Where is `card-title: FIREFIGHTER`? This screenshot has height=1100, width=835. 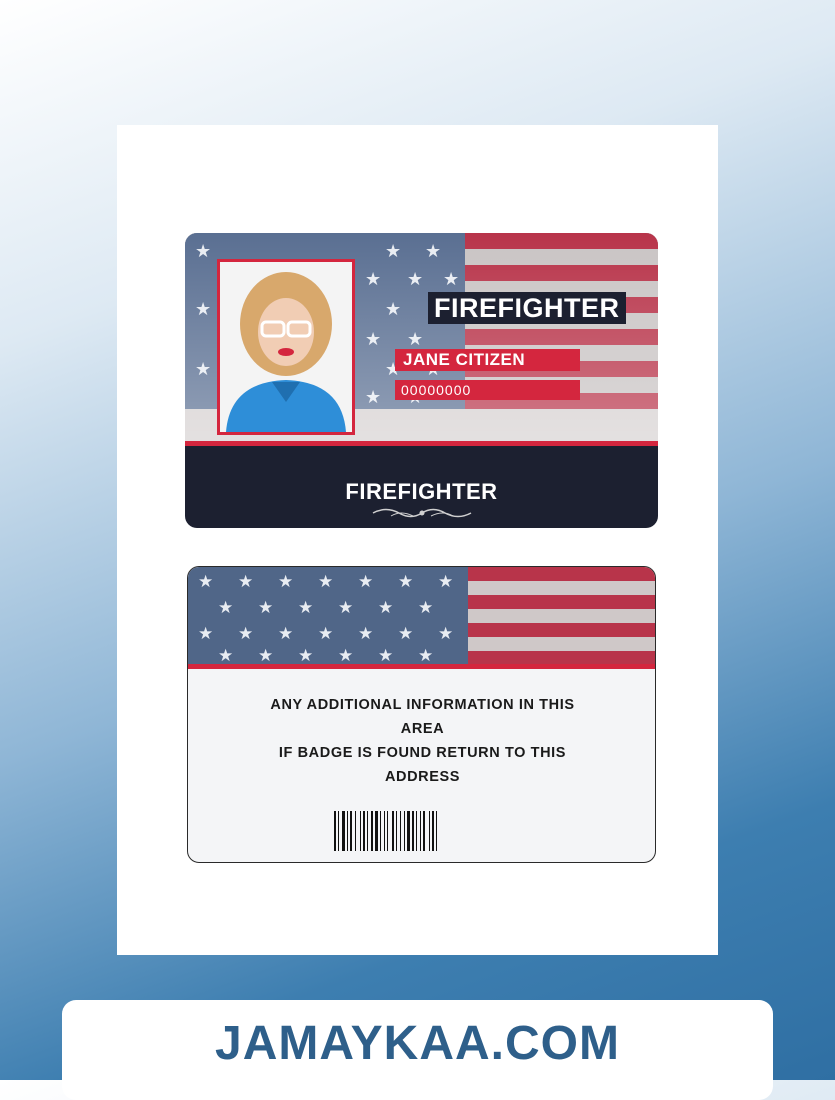 card-title: FIREFIGHTER is located at coordinates (527, 308).